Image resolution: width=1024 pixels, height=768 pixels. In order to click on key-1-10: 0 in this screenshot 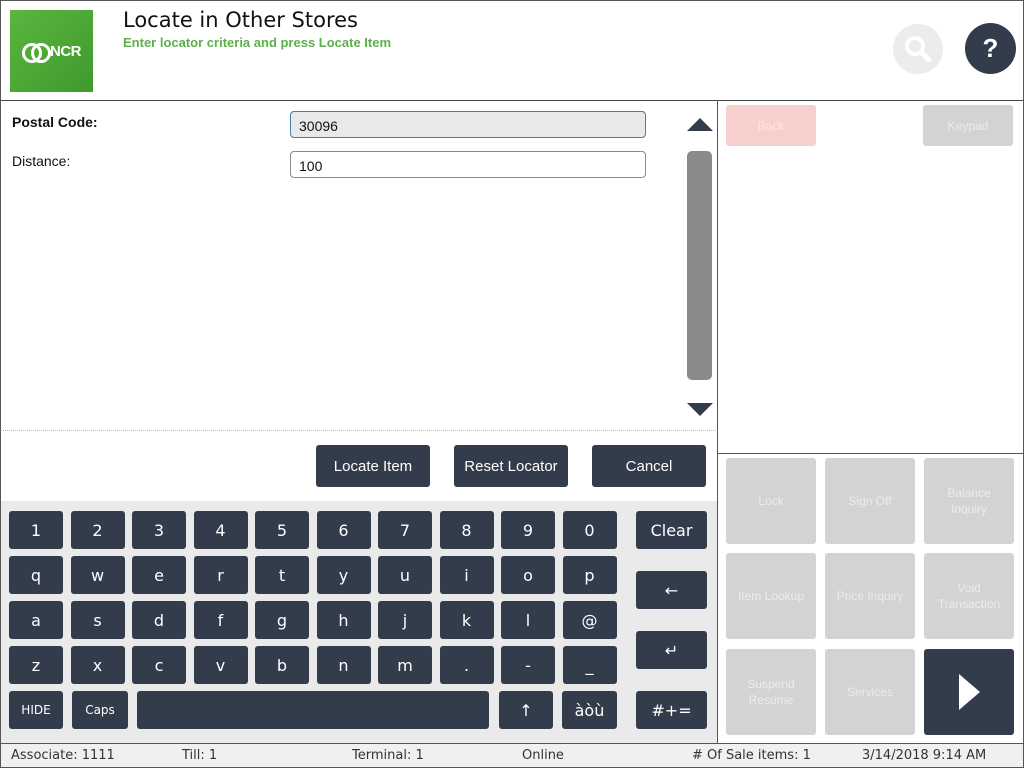, I will do `click(589, 530)`.